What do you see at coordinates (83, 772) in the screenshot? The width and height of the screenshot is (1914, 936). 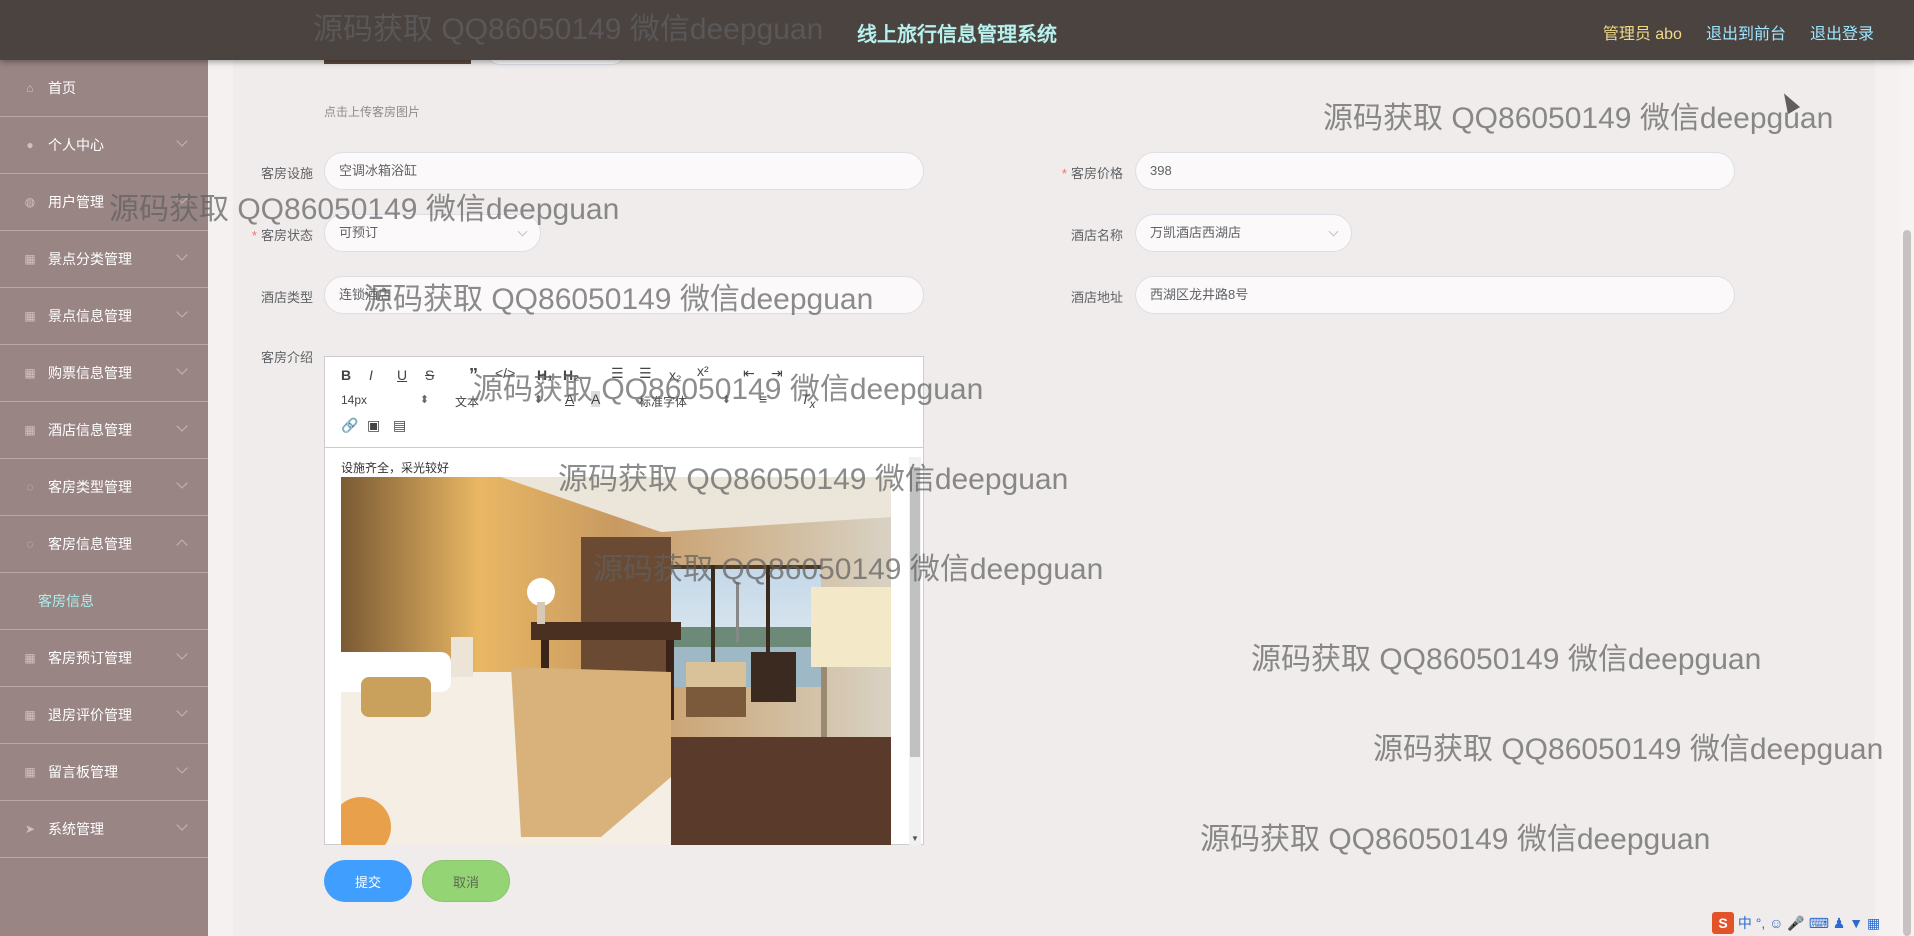 I see `sidebar-item-label: 留言板管理` at bounding box center [83, 772].